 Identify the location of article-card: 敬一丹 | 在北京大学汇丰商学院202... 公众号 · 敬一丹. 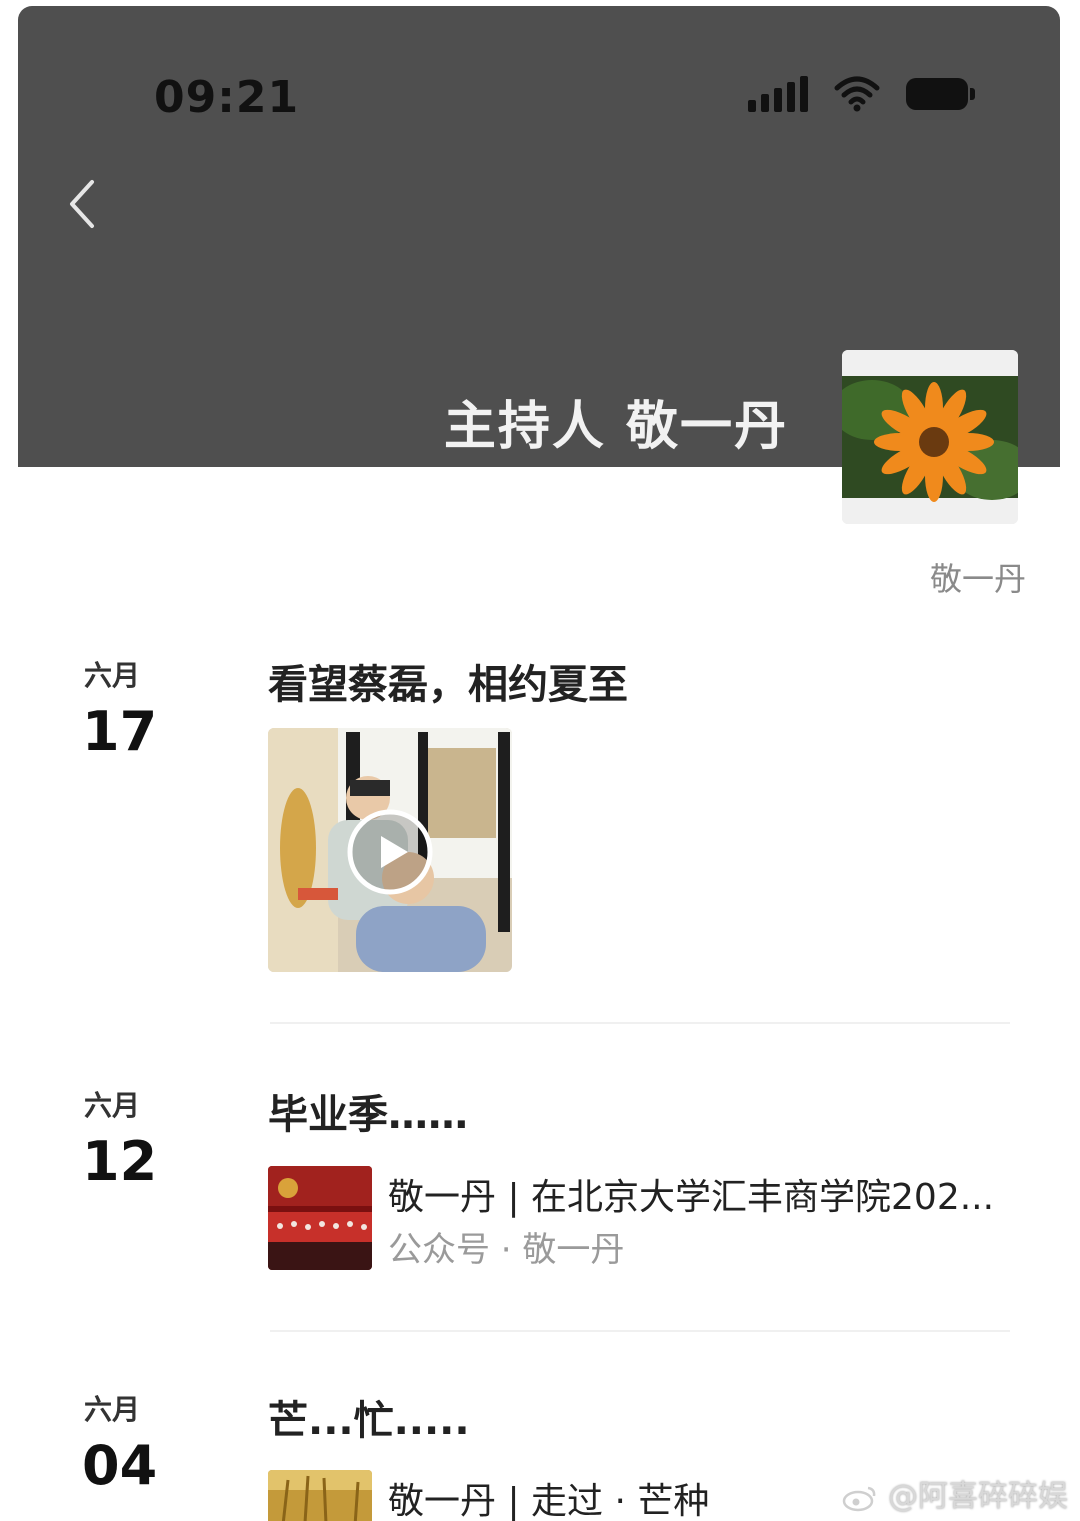
(648, 1218).